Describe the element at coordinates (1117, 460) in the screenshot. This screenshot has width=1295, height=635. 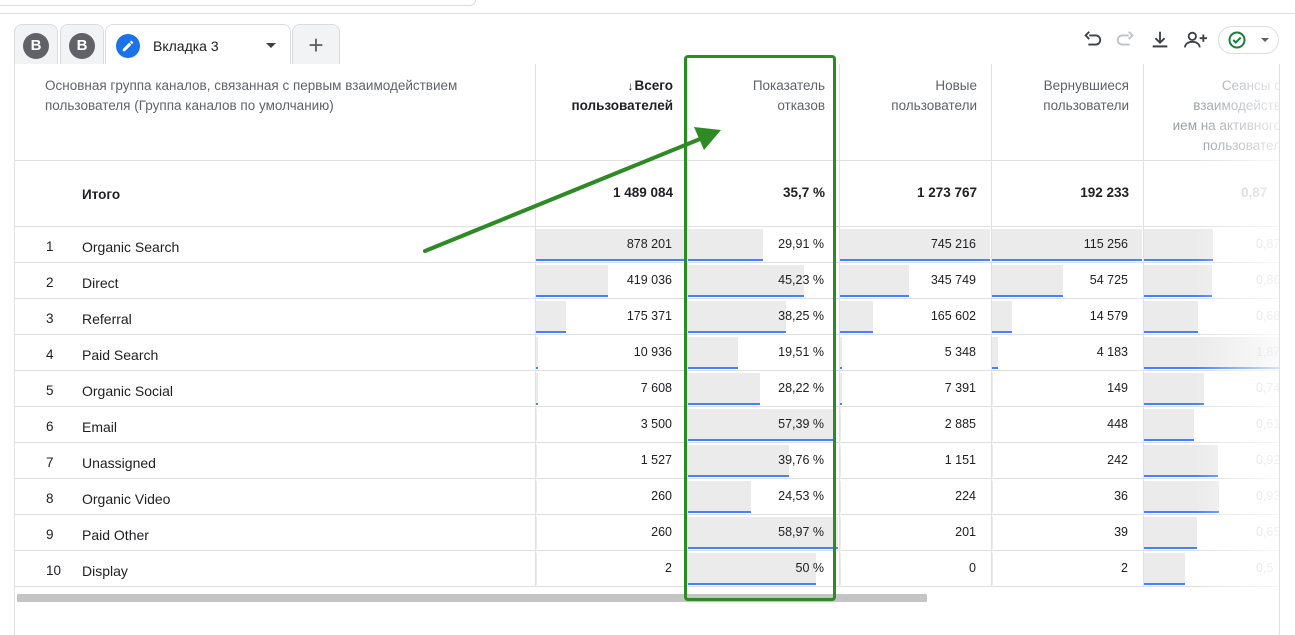
I see `cell-value: 242` at that location.